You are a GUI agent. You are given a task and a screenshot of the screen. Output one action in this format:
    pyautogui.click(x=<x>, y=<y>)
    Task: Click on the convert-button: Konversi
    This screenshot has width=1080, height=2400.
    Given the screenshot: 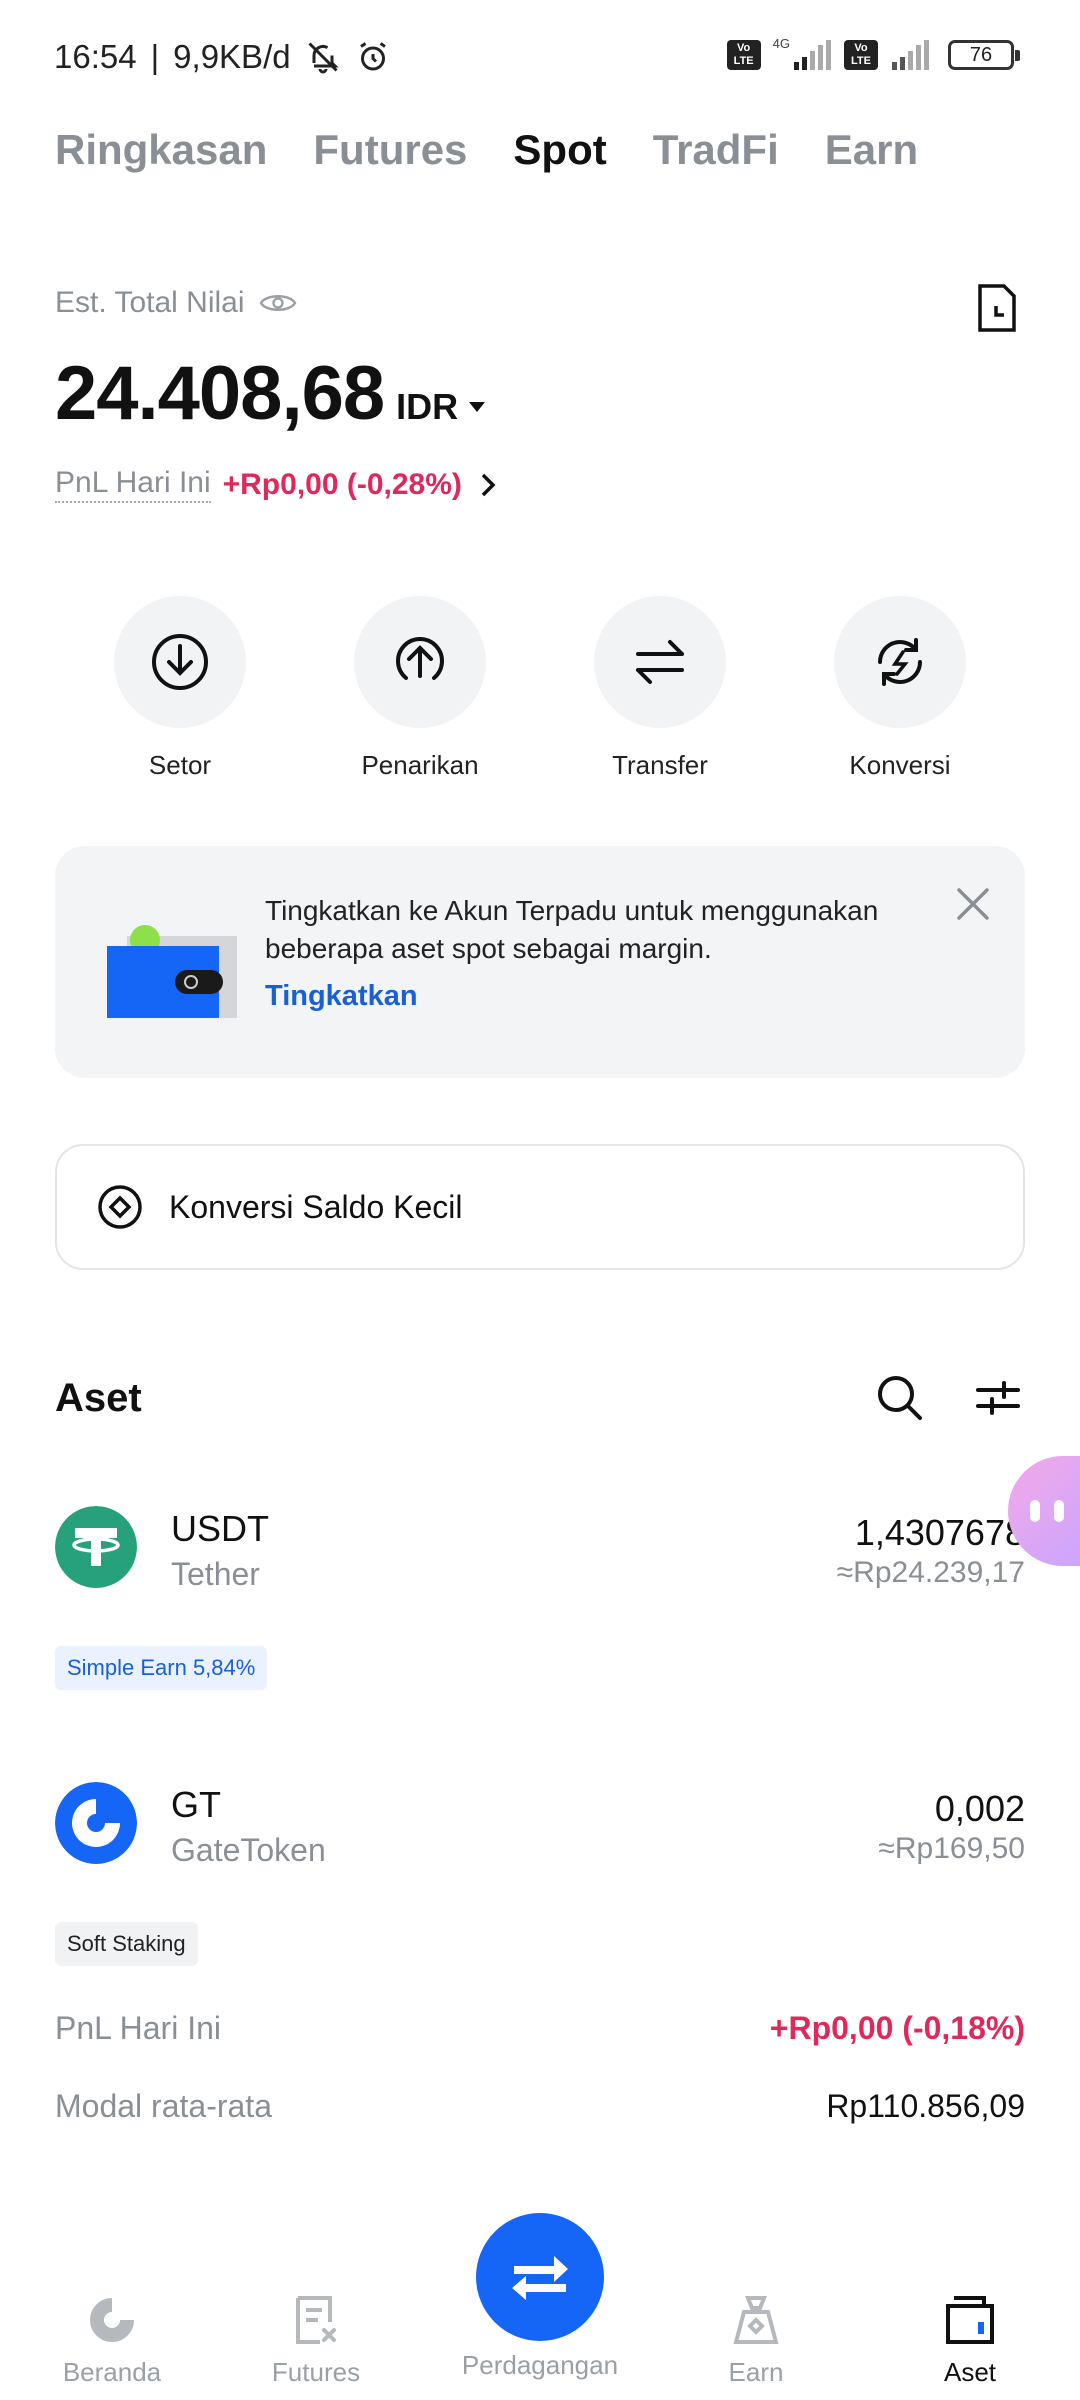 What is the action you would take?
    pyautogui.click(x=900, y=688)
    